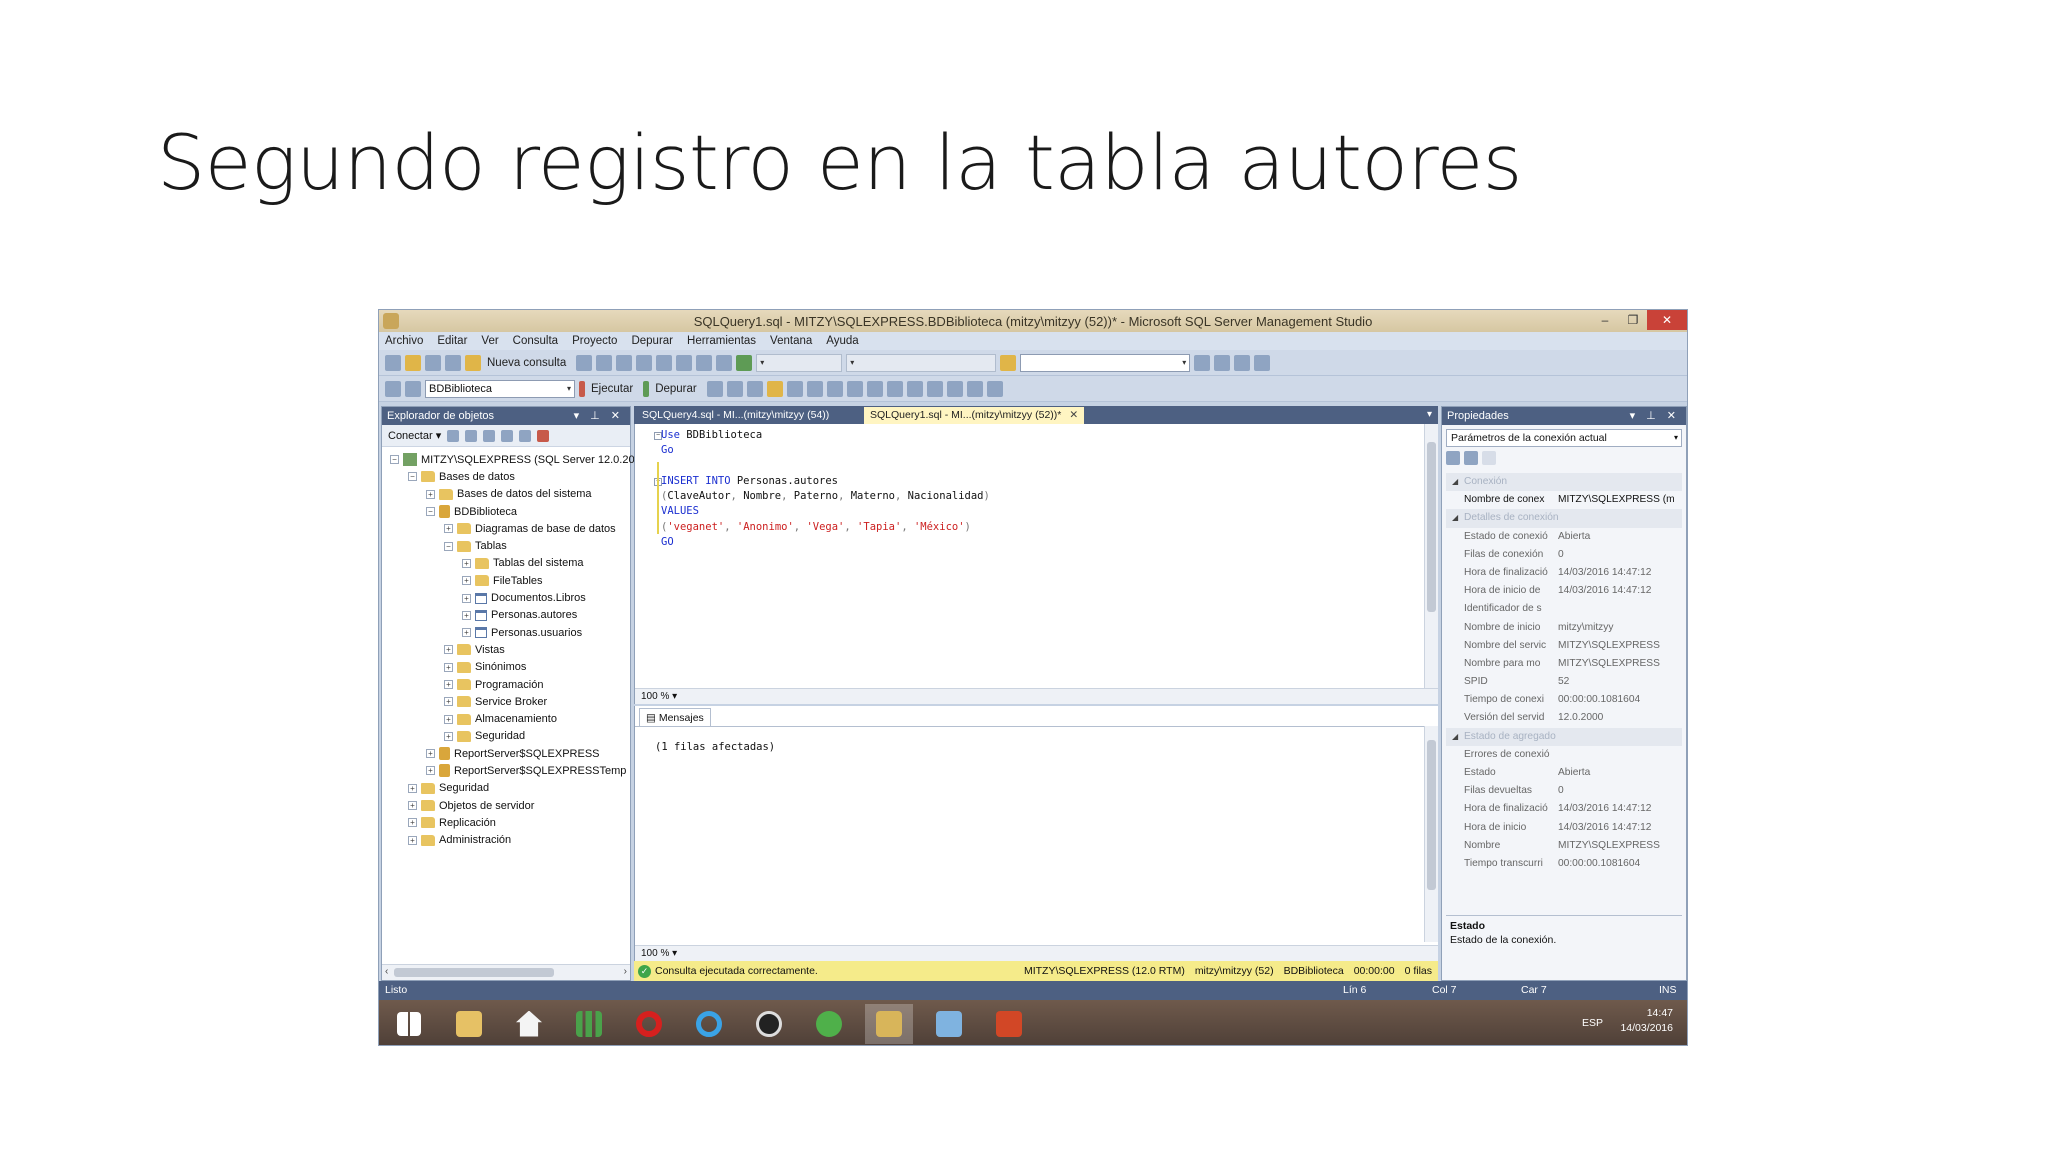 Image resolution: width=2048 pixels, height=1152 pixels. Describe the element at coordinates (1564, 537) in the screenshot. I see `property-row: Estado de conexió Abierta` at that location.